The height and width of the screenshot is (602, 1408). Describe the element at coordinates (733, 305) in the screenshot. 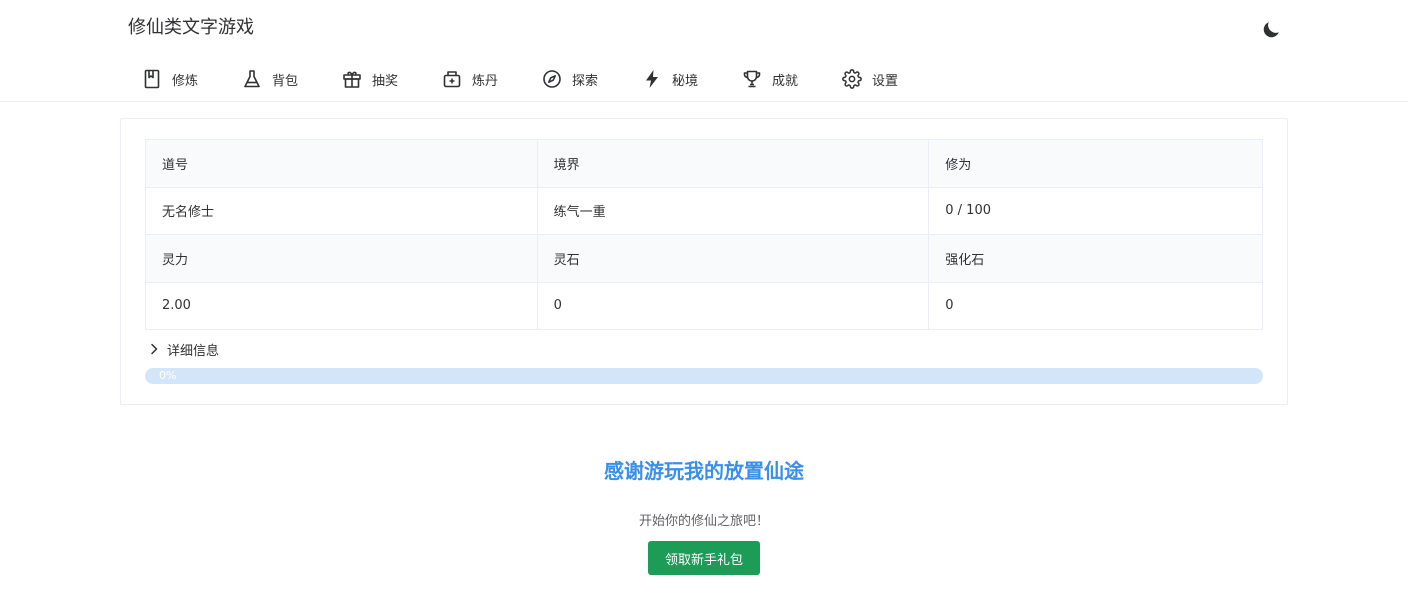

I see `stat-value-spirit-stone: 0` at that location.